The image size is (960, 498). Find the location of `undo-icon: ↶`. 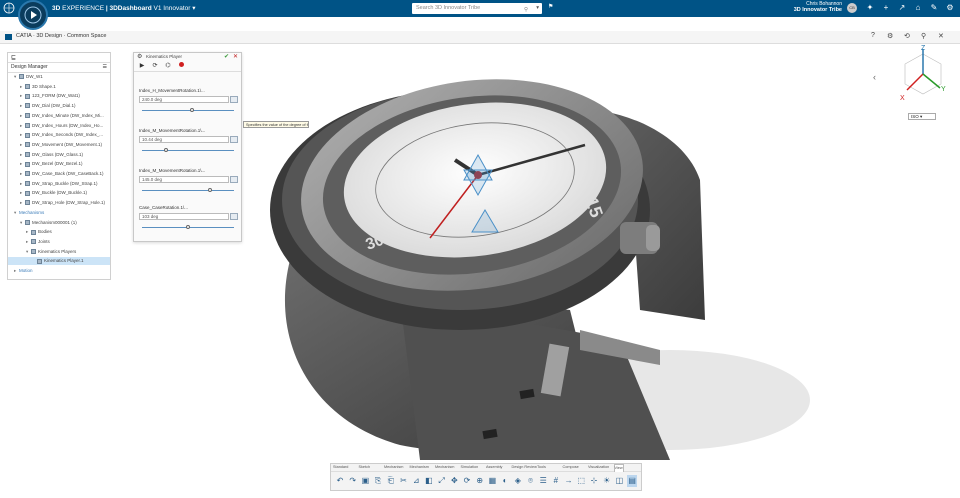

undo-icon: ↶ is located at coordinates (340, 481).